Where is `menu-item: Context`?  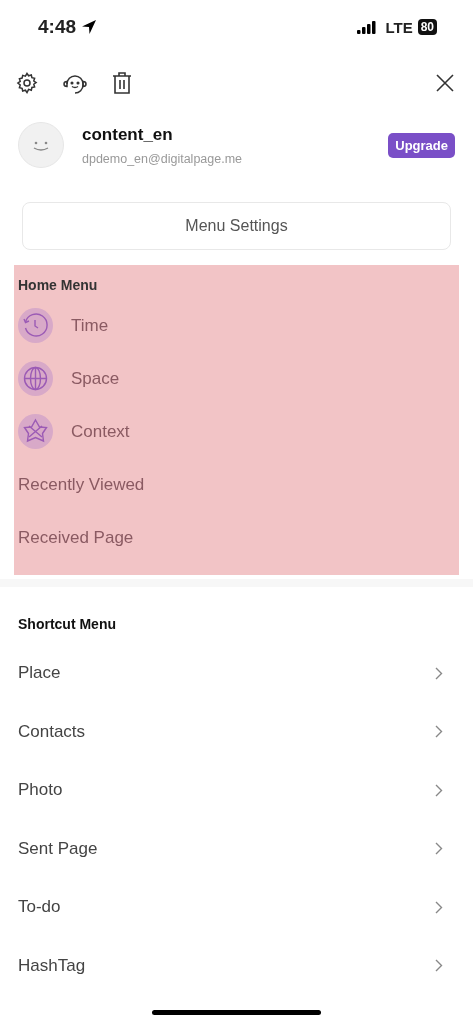 menu-item: Context is located at coordinates (236, 431).